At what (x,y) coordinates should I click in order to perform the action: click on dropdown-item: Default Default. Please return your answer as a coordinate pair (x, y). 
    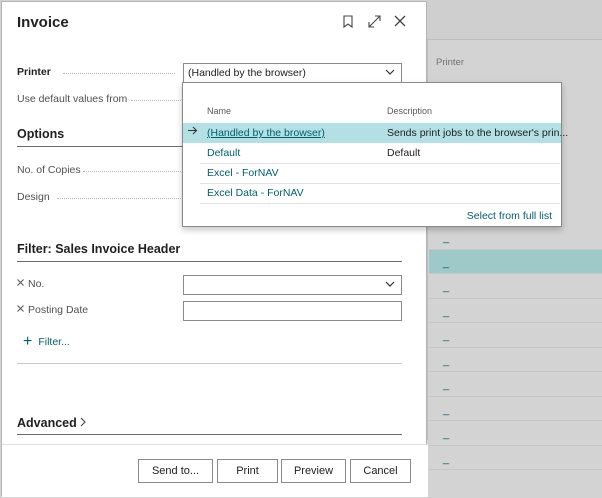
    Looking at the image, I should click on (372, 153).